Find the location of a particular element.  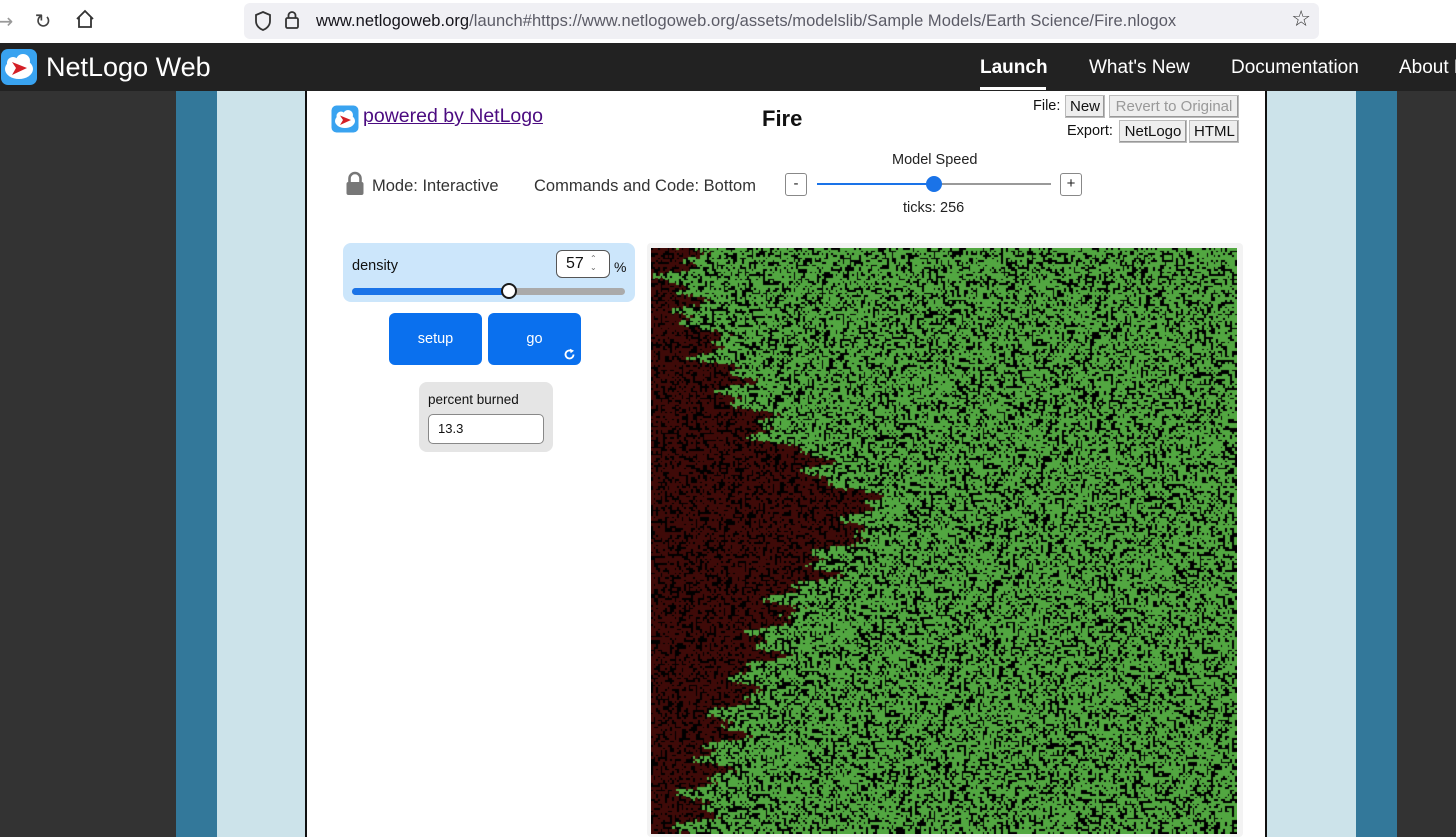

bookmark-star-icon: ☆ is located at coordinates (1301, 20).